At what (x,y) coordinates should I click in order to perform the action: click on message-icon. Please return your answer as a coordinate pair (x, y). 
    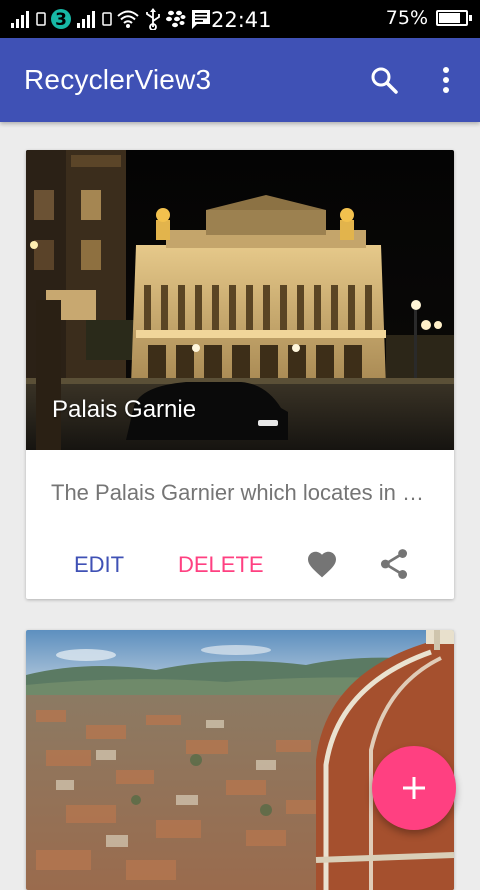
    Looking at the image, I should click on (201, 19).